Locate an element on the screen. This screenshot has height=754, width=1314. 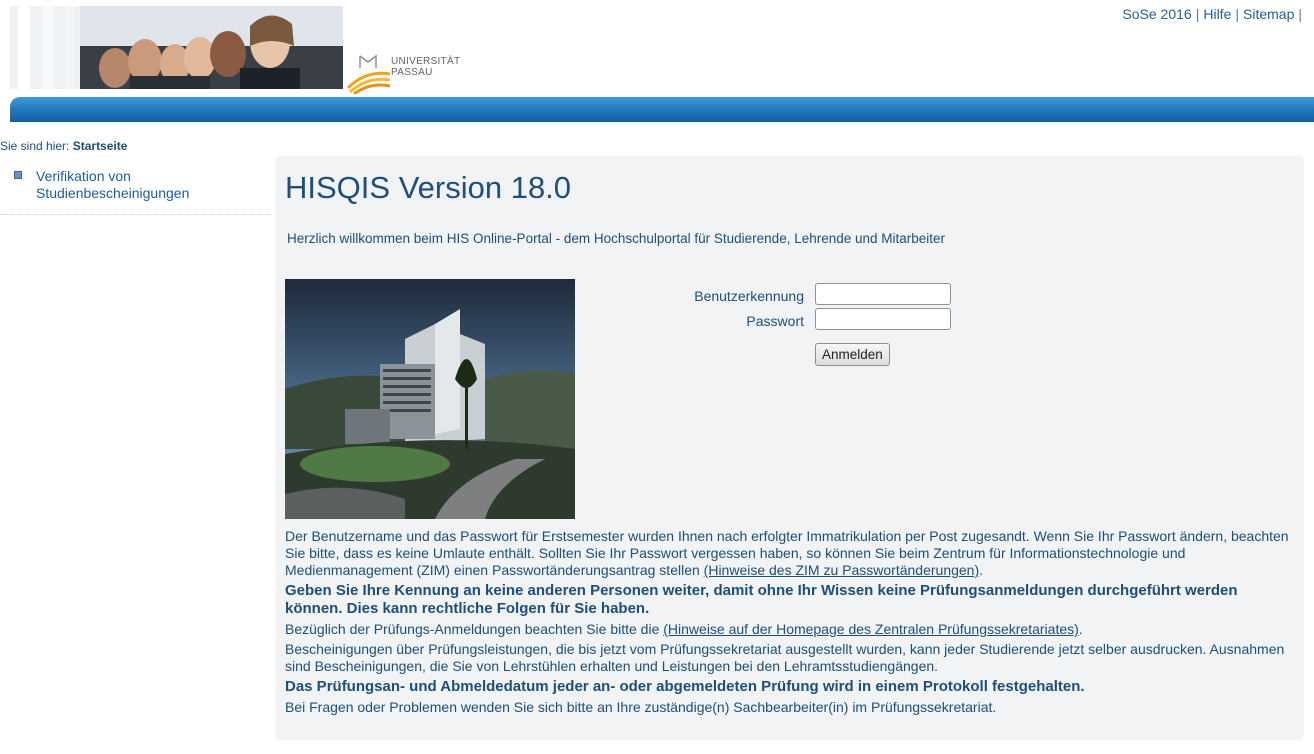
p1-end: . is located at coordinates (981, 570).